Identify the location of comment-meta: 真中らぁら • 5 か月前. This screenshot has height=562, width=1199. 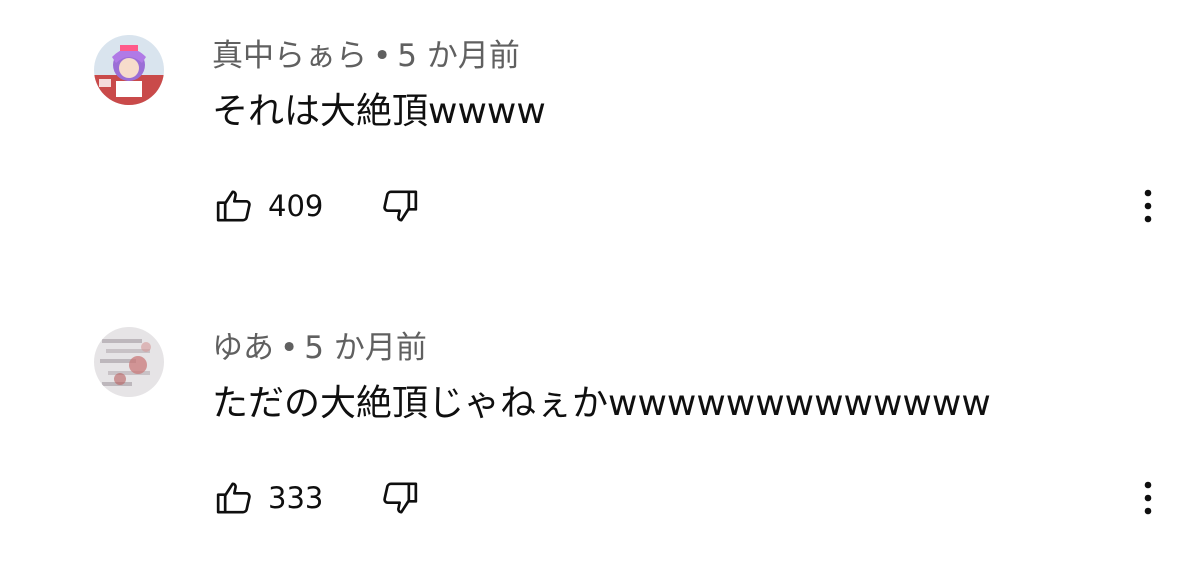
(366, 56).